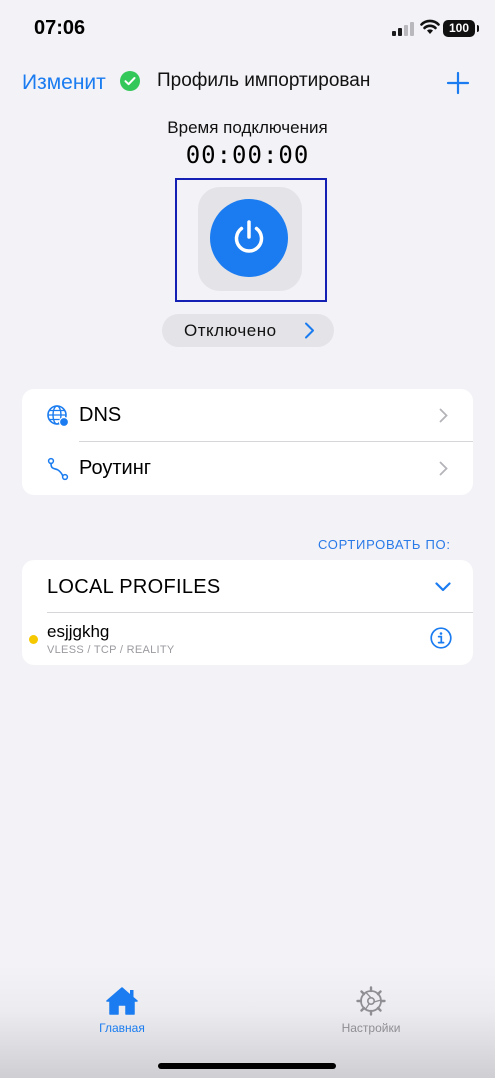  What do you see at coordinates (33, 639) in the screenshot?
I see `profile-status-dot` at bounding box center [33, 639].